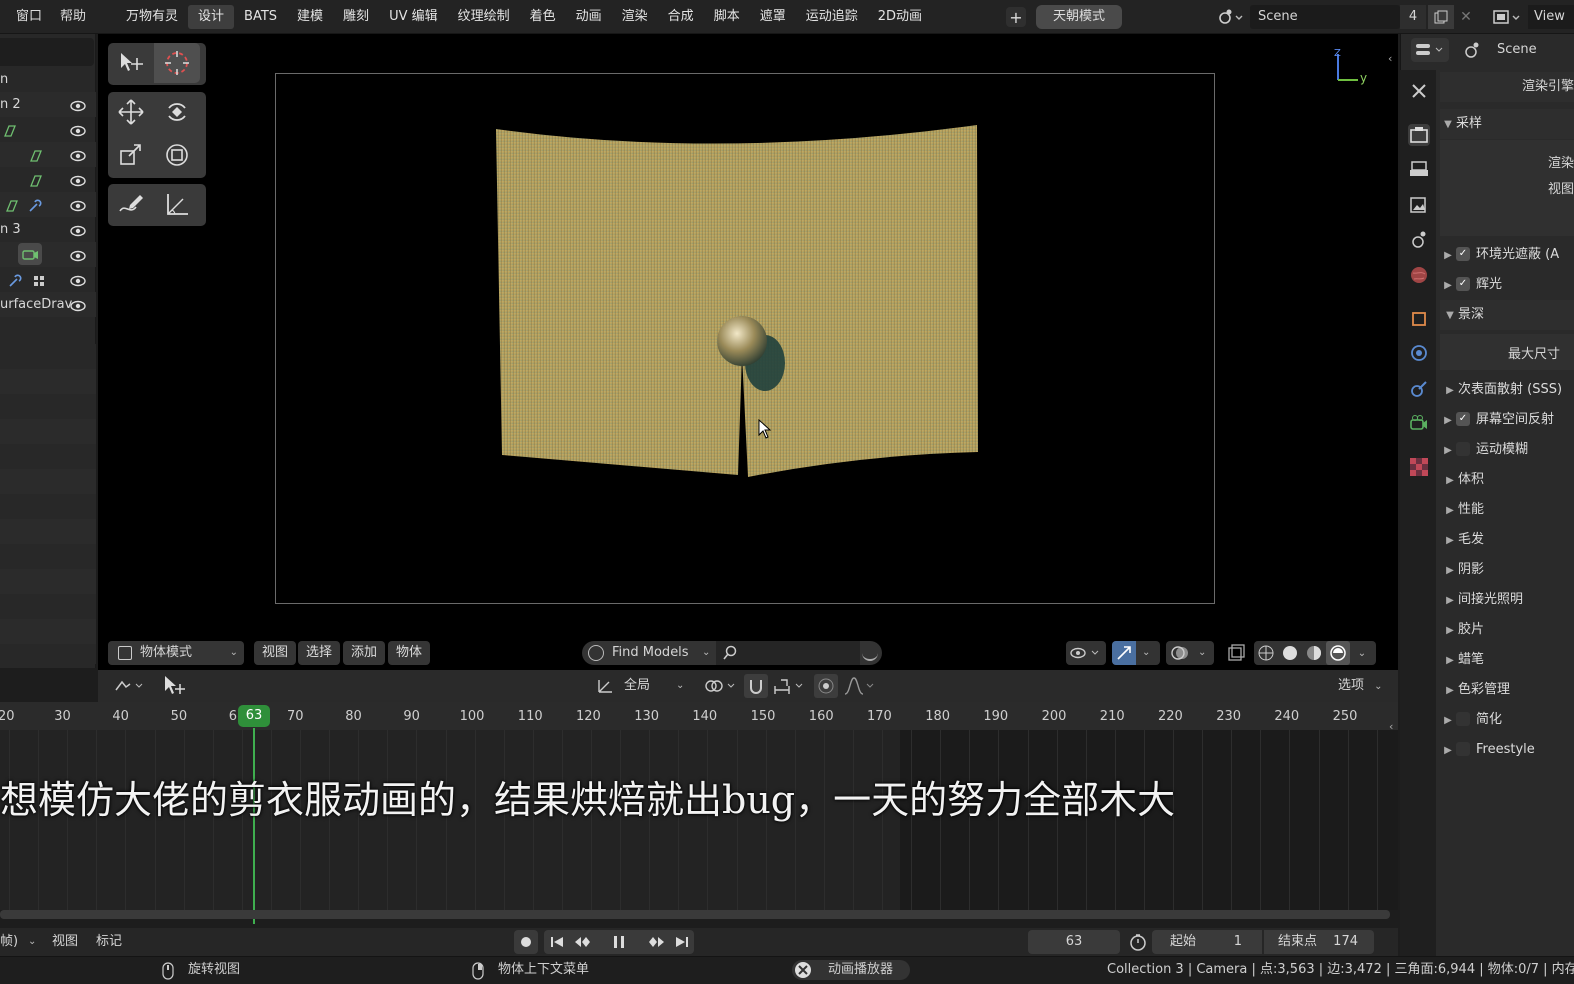 This screenshot has width=1574, height=984. I want to click on view-layer-field: View, so click(1551, 17).